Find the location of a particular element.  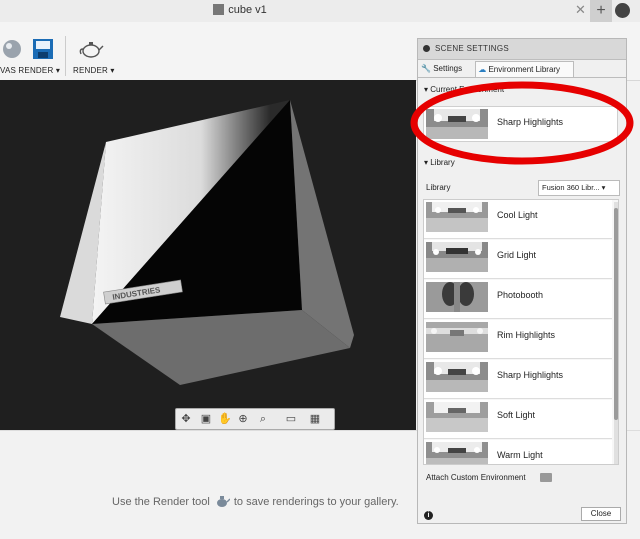

list-item: Sharp Highlights is located at coordinates (518, 379).